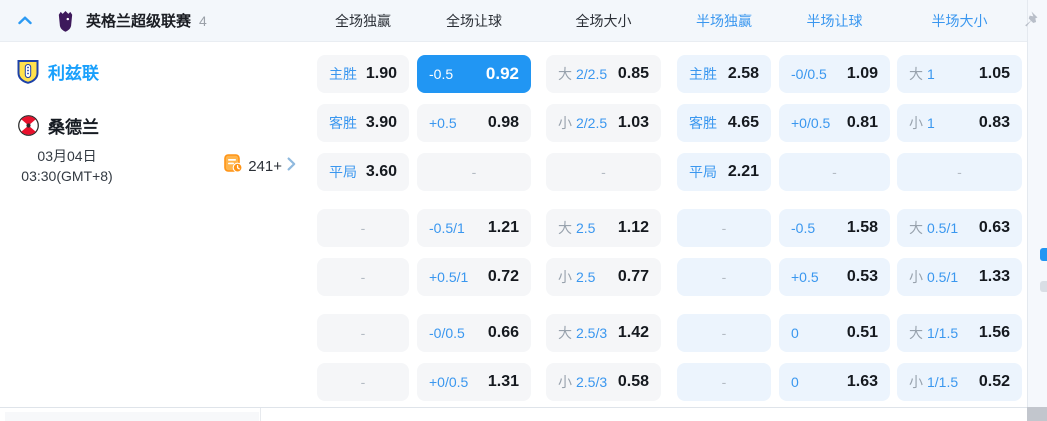 This screenshot has height=421, width=1047. I want to click on odds-cell: 0 1.63, so click(834, 382).